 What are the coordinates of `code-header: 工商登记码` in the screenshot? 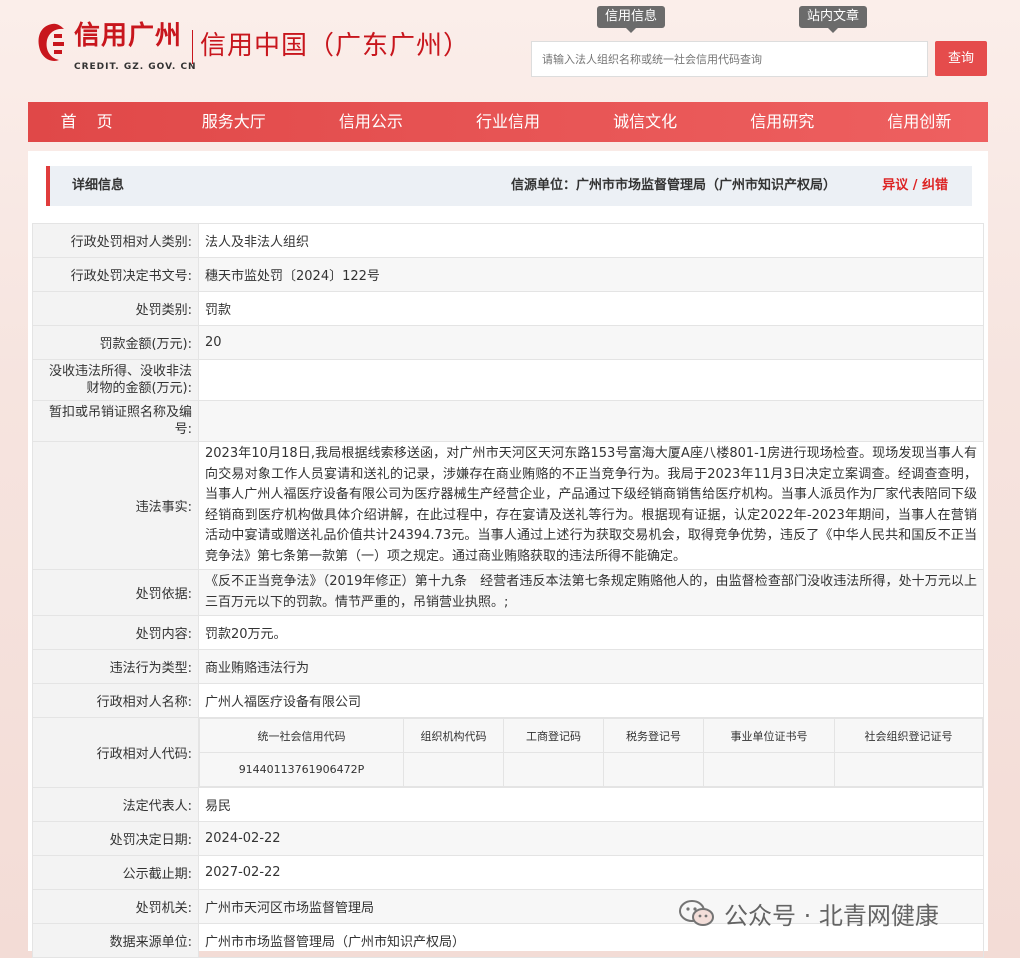 It's located at (553, 735).